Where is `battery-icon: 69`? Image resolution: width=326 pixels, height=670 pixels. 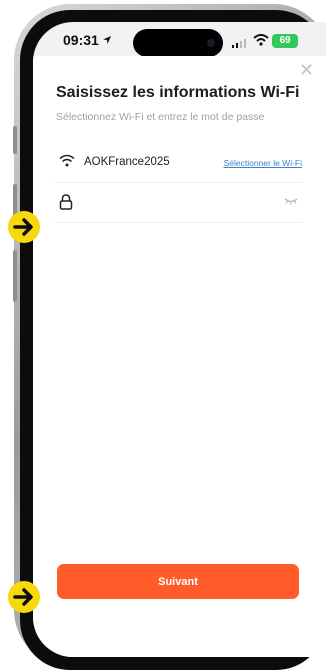
battery-icon: 69 is located at coordinates (285, 41).